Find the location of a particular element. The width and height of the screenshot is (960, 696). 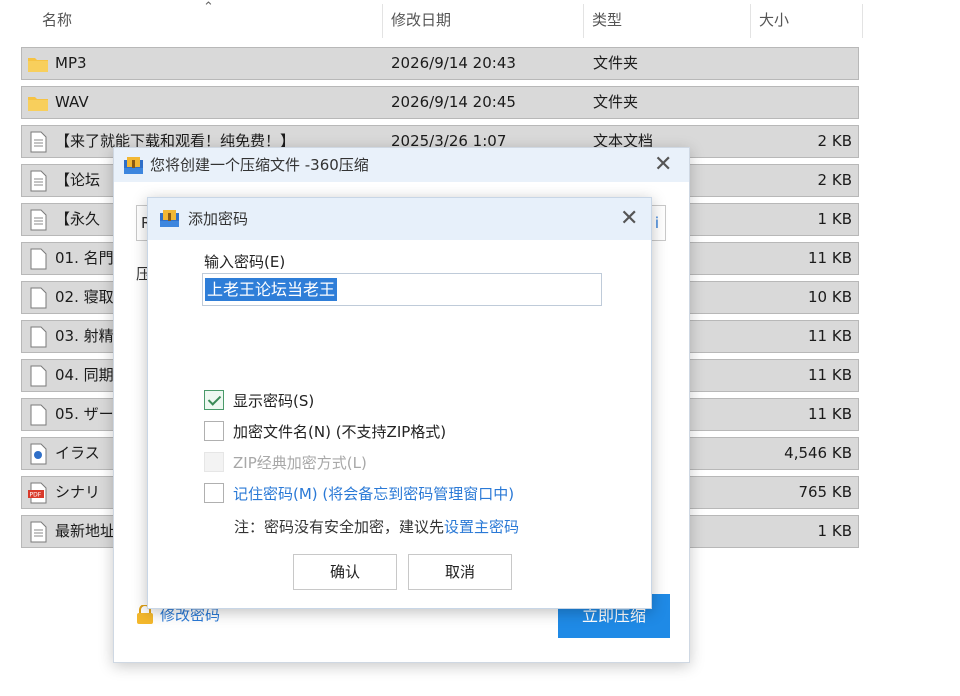

column-type-header: 类型 is located at coordinates (667, 20).